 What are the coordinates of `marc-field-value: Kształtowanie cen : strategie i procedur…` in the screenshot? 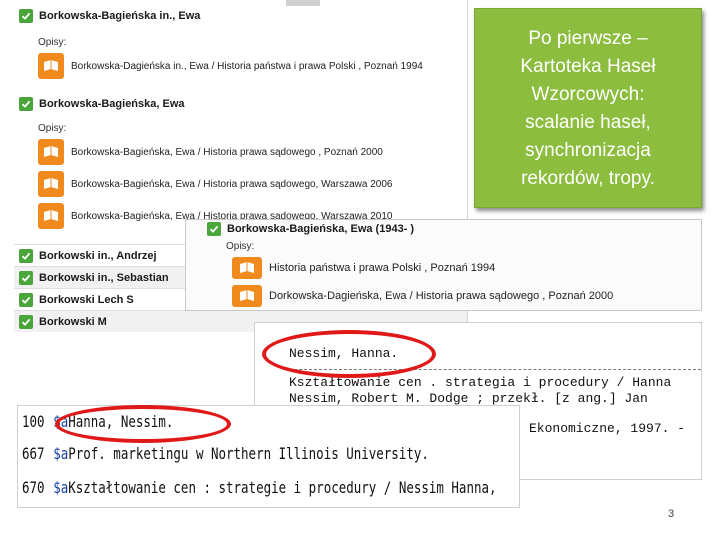 It's located at (282, 487).